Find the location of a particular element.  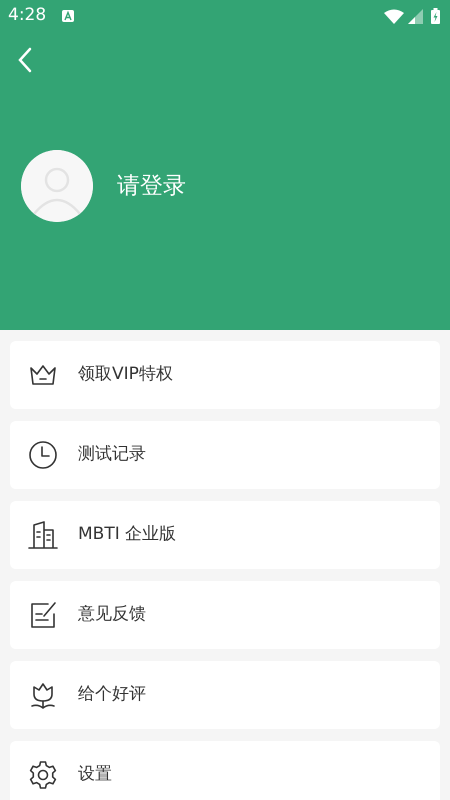

menu-item: 测试记录 is located at coordinates (225, 455).